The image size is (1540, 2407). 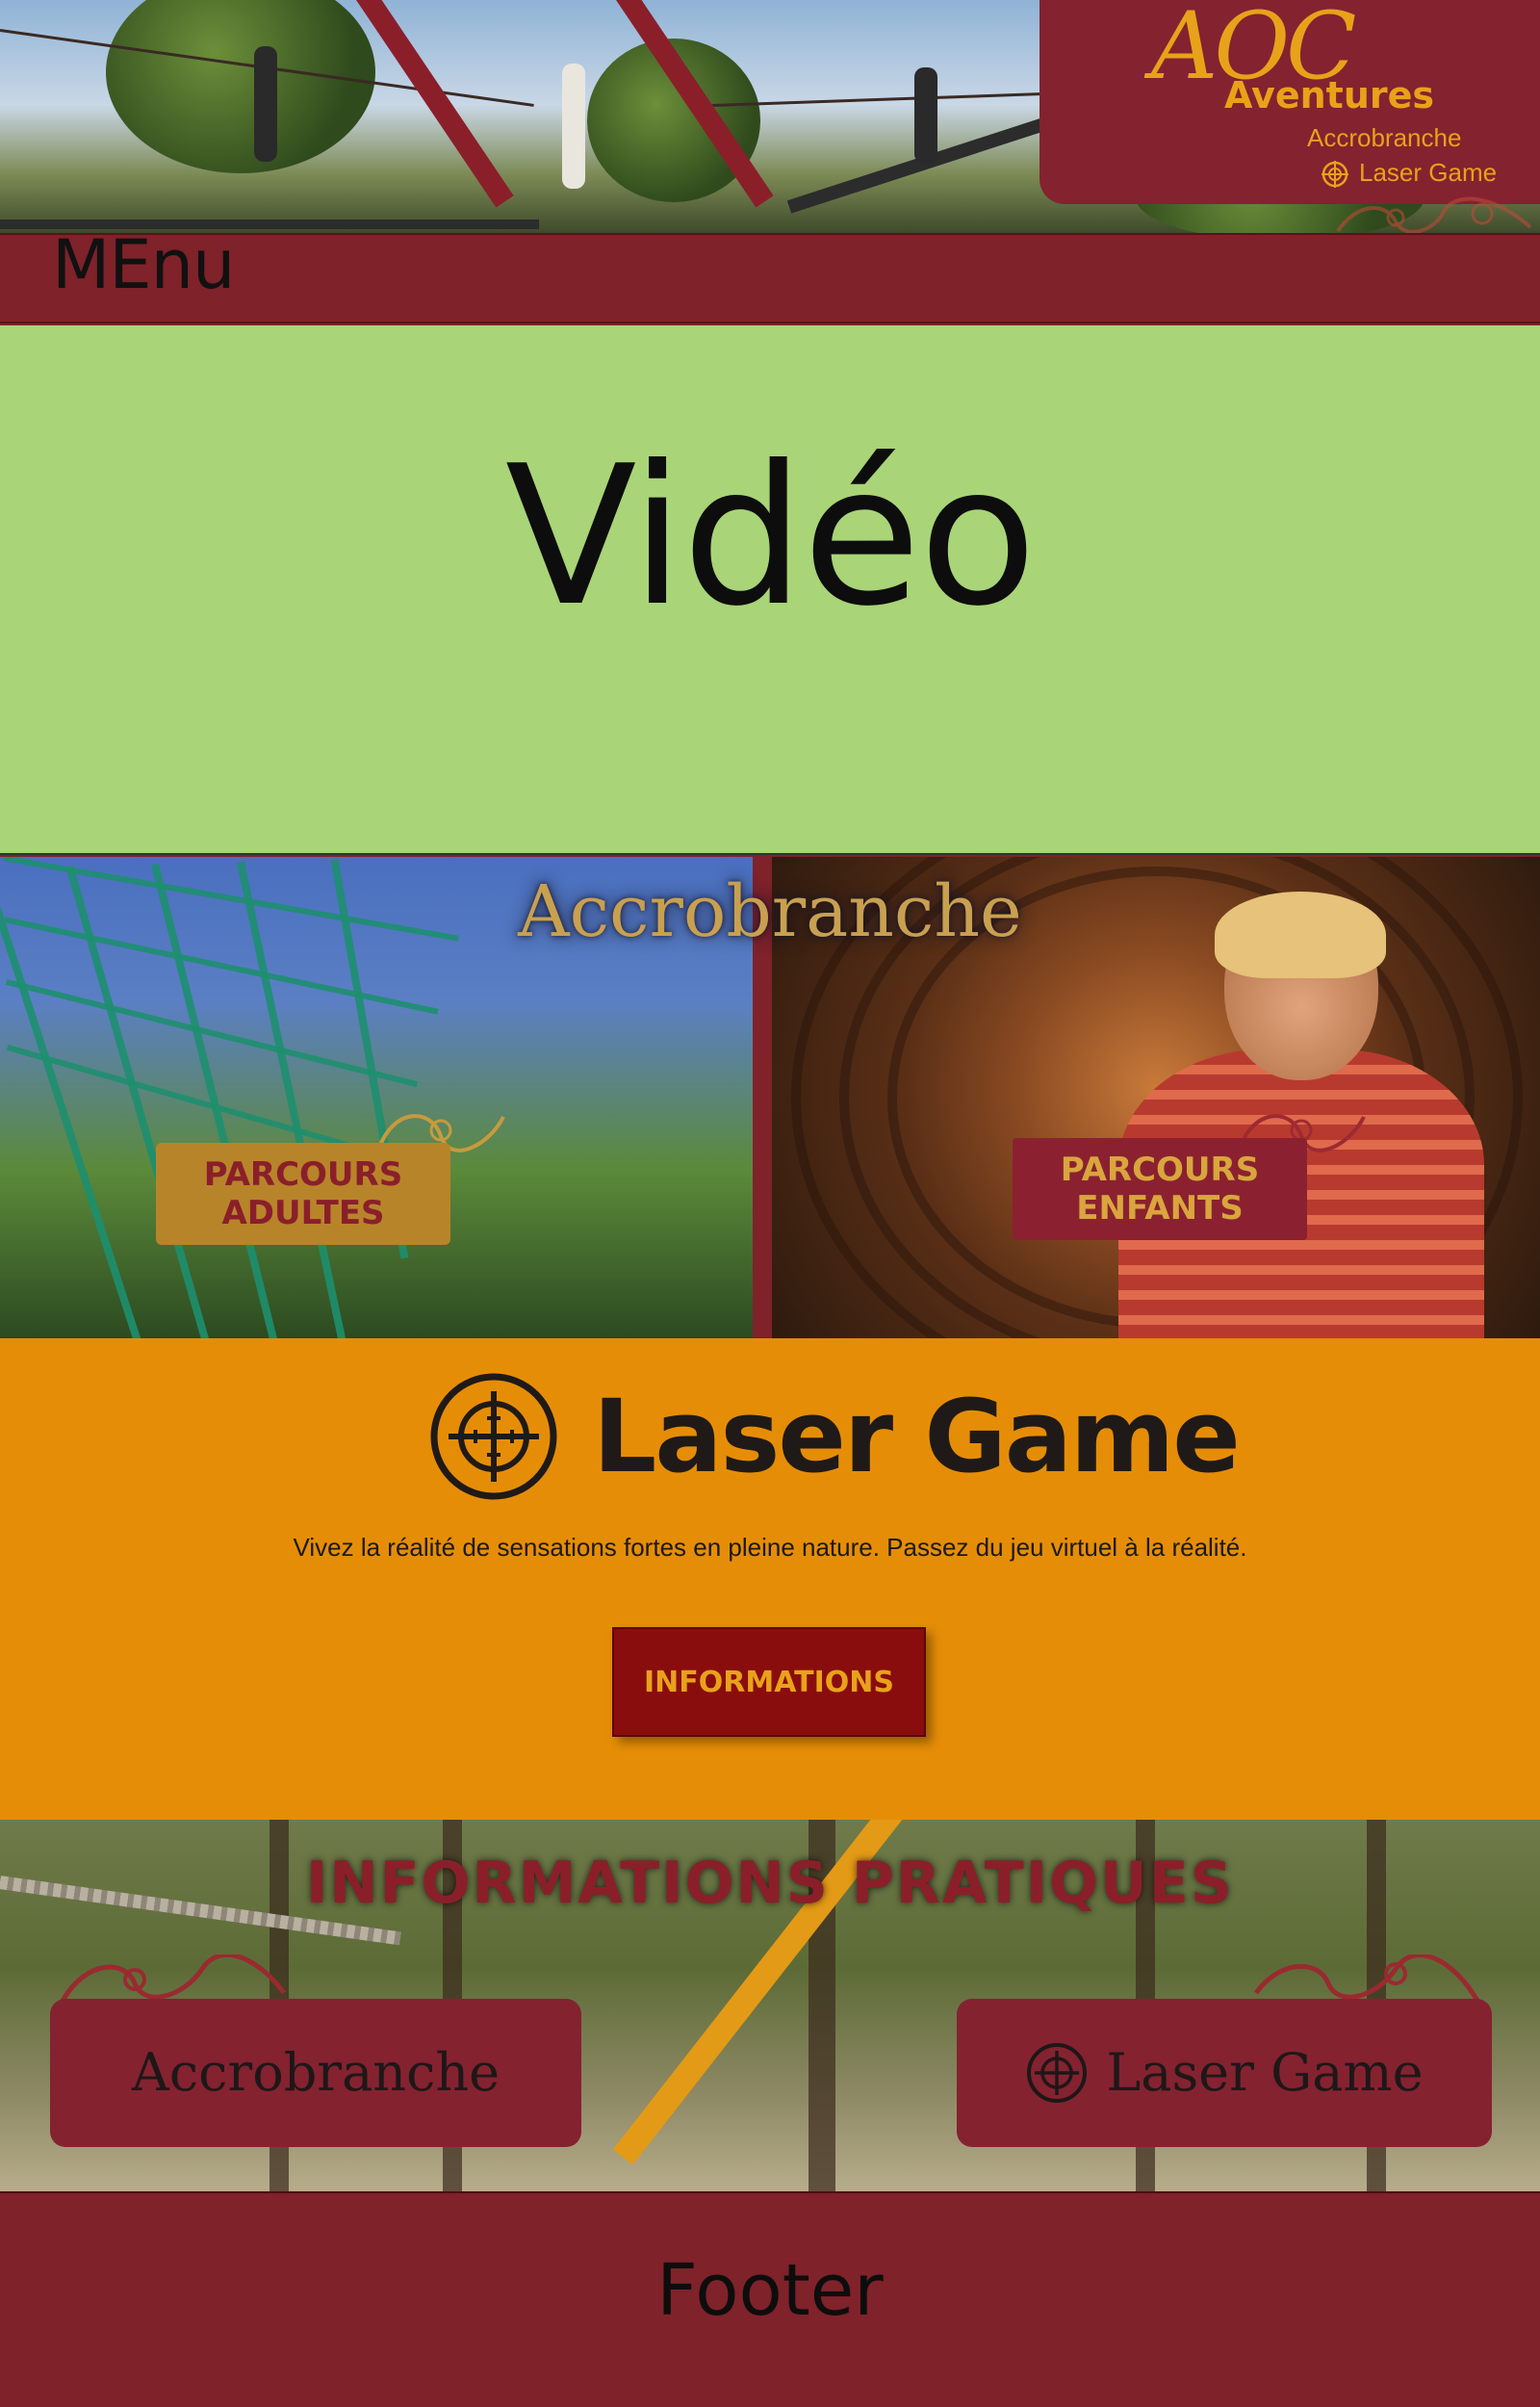 What do you see at coordinates (143, 264) in the screenshot?
I see `menu-button: MEnu` at bounding box center [143, 264].